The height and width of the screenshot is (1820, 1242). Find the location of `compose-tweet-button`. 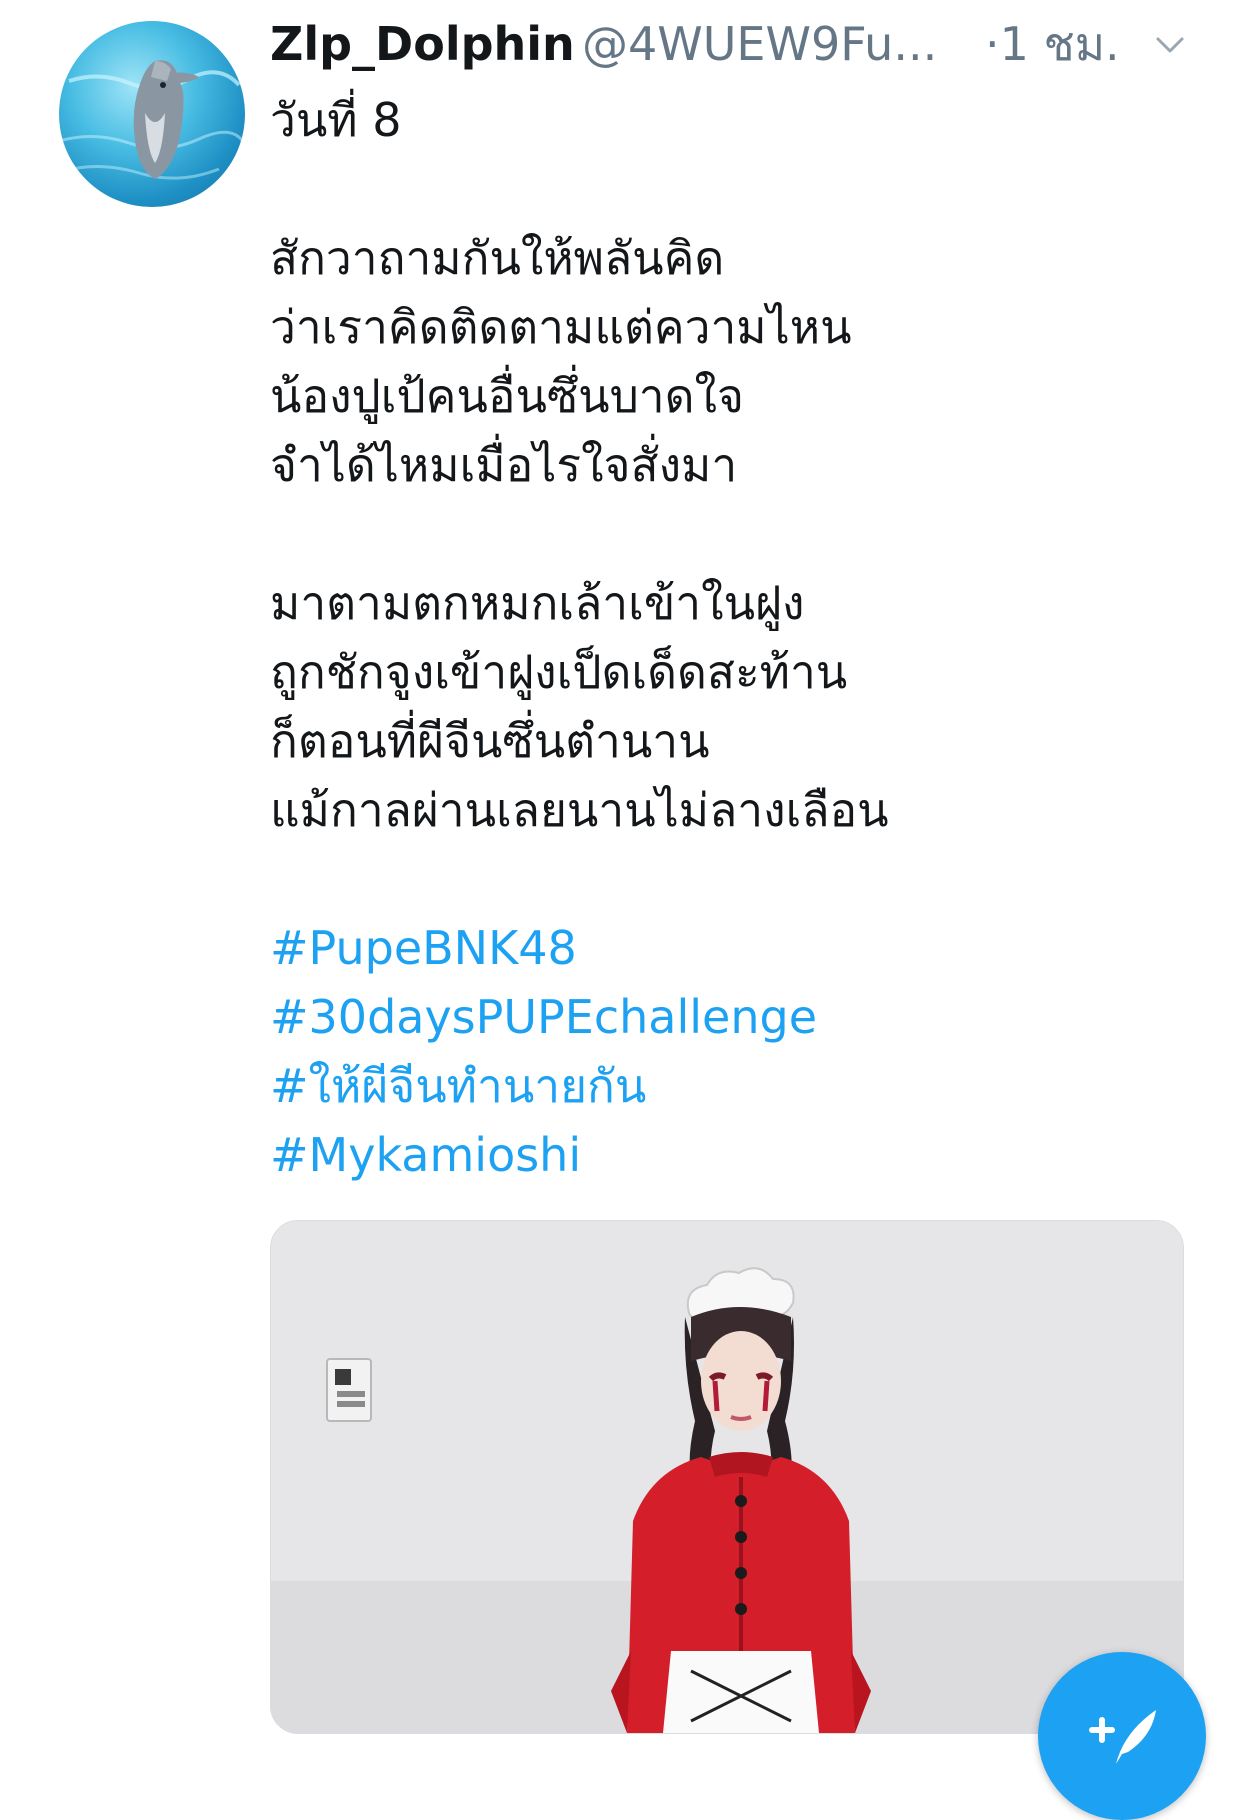

compose-tweet-button is located at coordinates (1122, 1736).